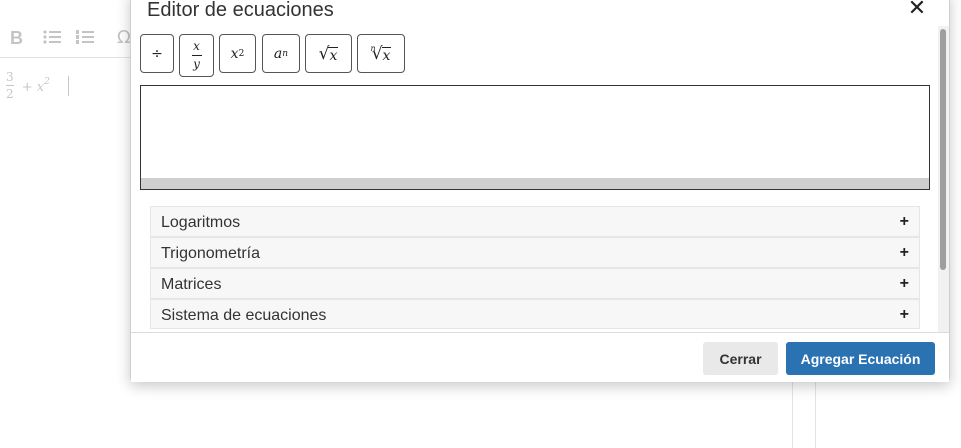 The image size is (961, 448). Describe the element at coordinates (535, 221) in the screenshot. I see `section-logaritmos: Logaritmos +` at that location.